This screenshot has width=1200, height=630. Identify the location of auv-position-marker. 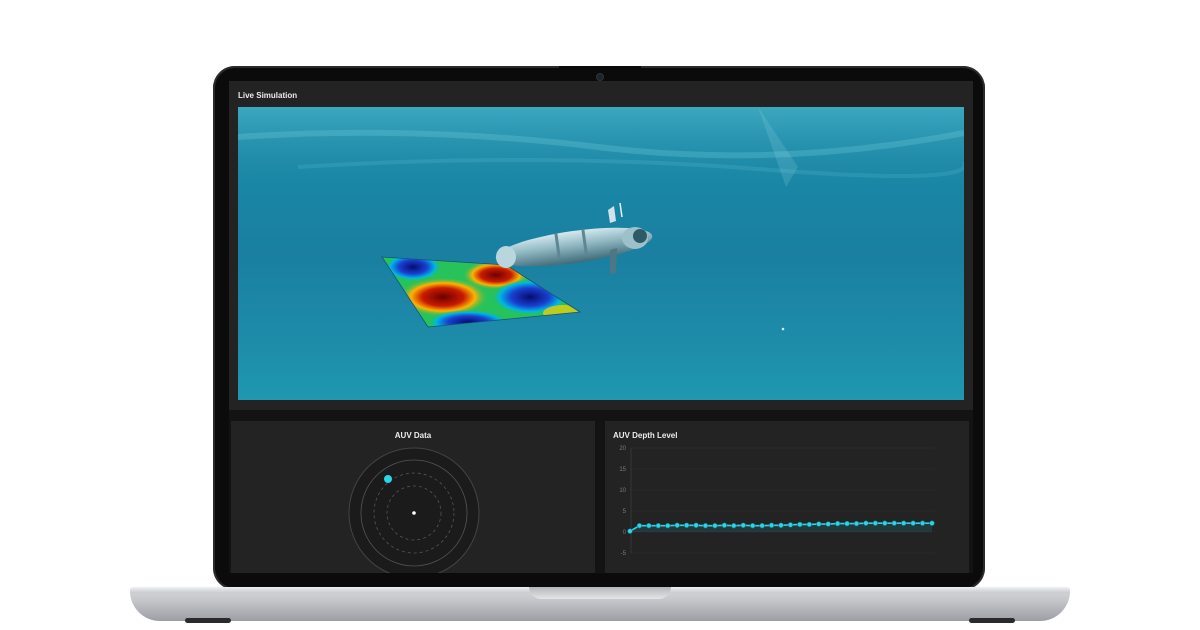
(388, 479).